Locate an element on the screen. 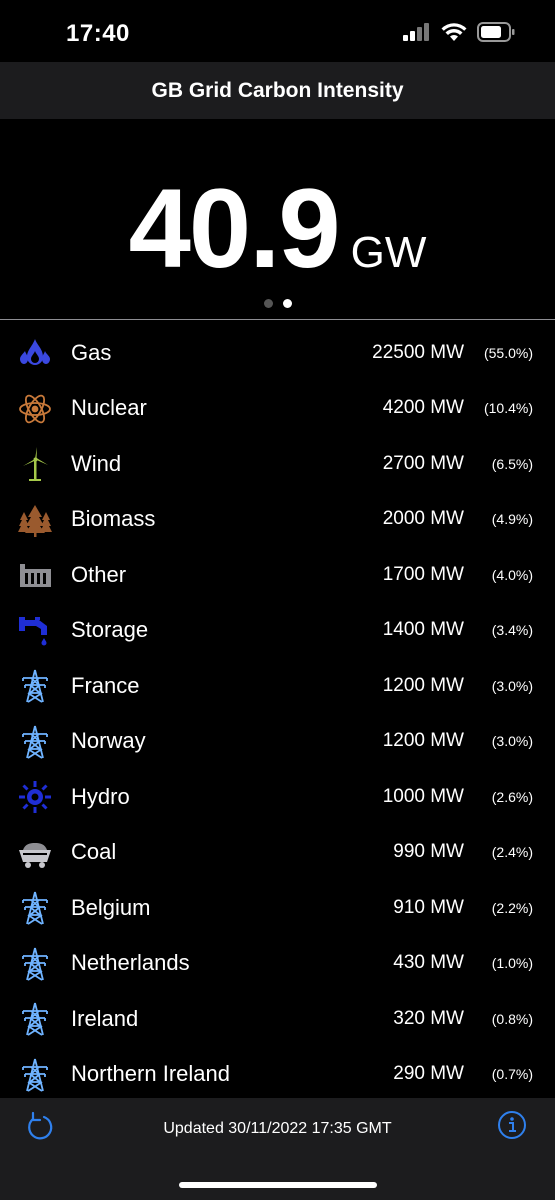 This screenshot has height=1200, width=555. source-mw: 4200 MW is located at coordinates (423, 408).